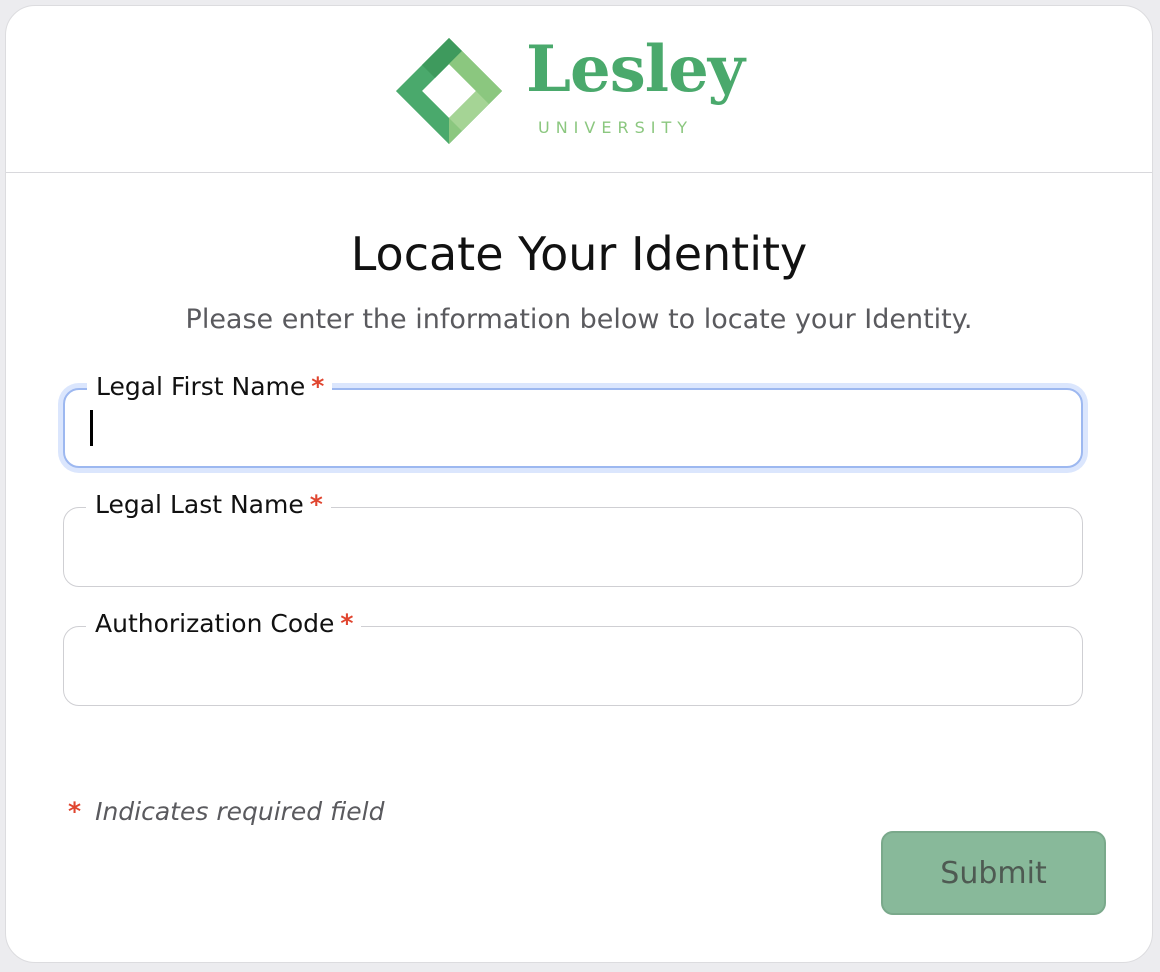 The height and width of the screenshot is (972, 1160). What do you see at coordinates (210, 387) in the screenshot?
I see `first-name-label: Legal First Name *` at bounding box center [210, 387].